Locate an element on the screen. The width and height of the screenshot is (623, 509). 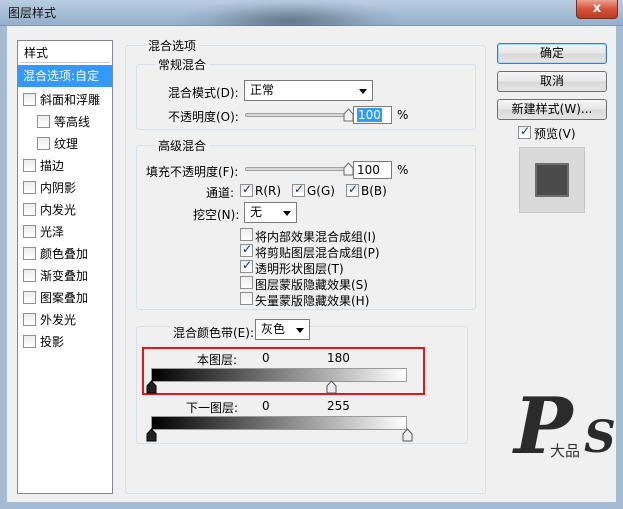
blend-if-value: 灰色 is located at coordinates (273, 329).